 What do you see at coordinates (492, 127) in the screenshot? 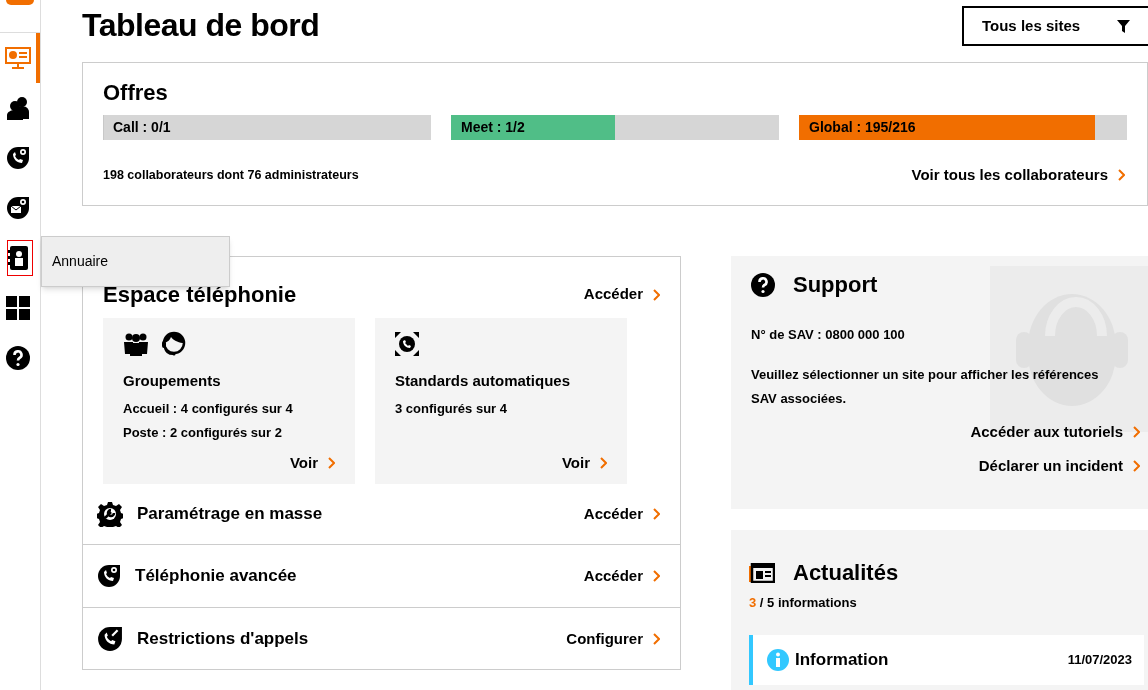
I see `offer-bar-label: Meet : 1/2` at bounding box center [492, 127].